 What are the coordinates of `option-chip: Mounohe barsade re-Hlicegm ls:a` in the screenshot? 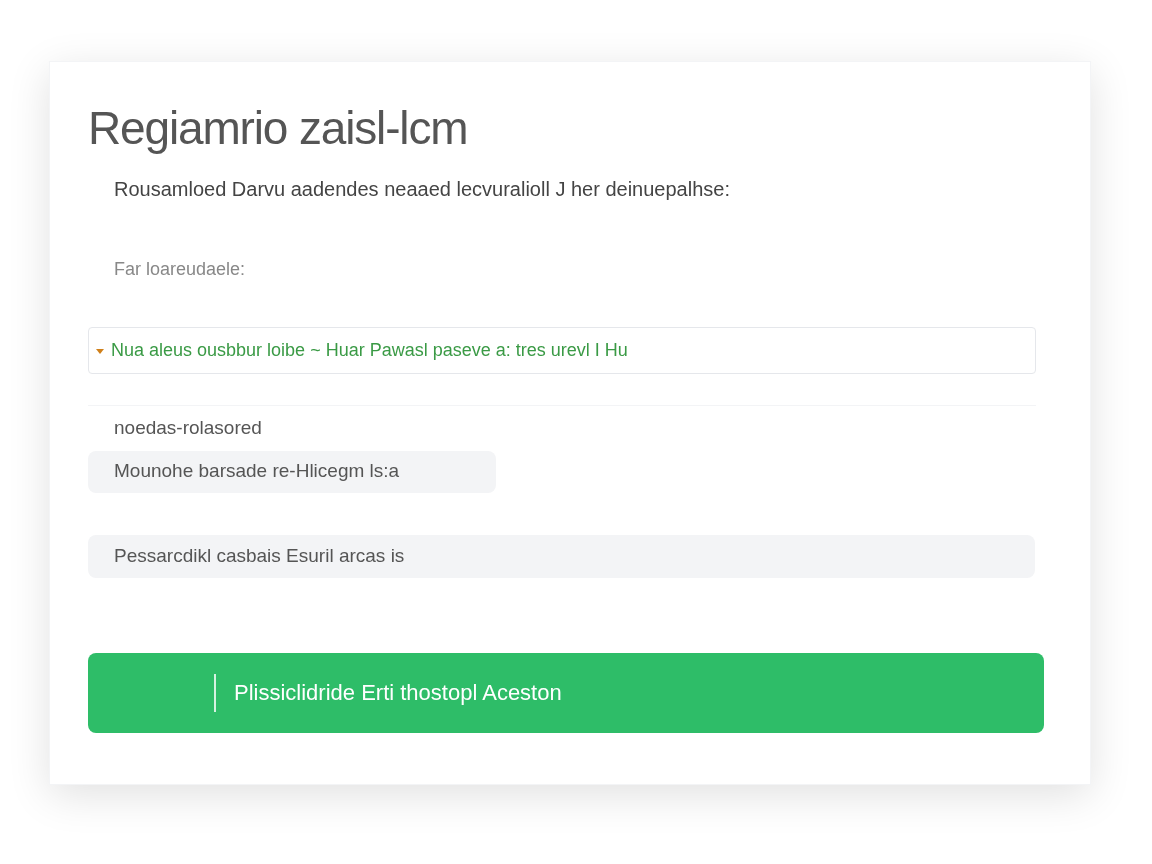 It's located at (292, 471).